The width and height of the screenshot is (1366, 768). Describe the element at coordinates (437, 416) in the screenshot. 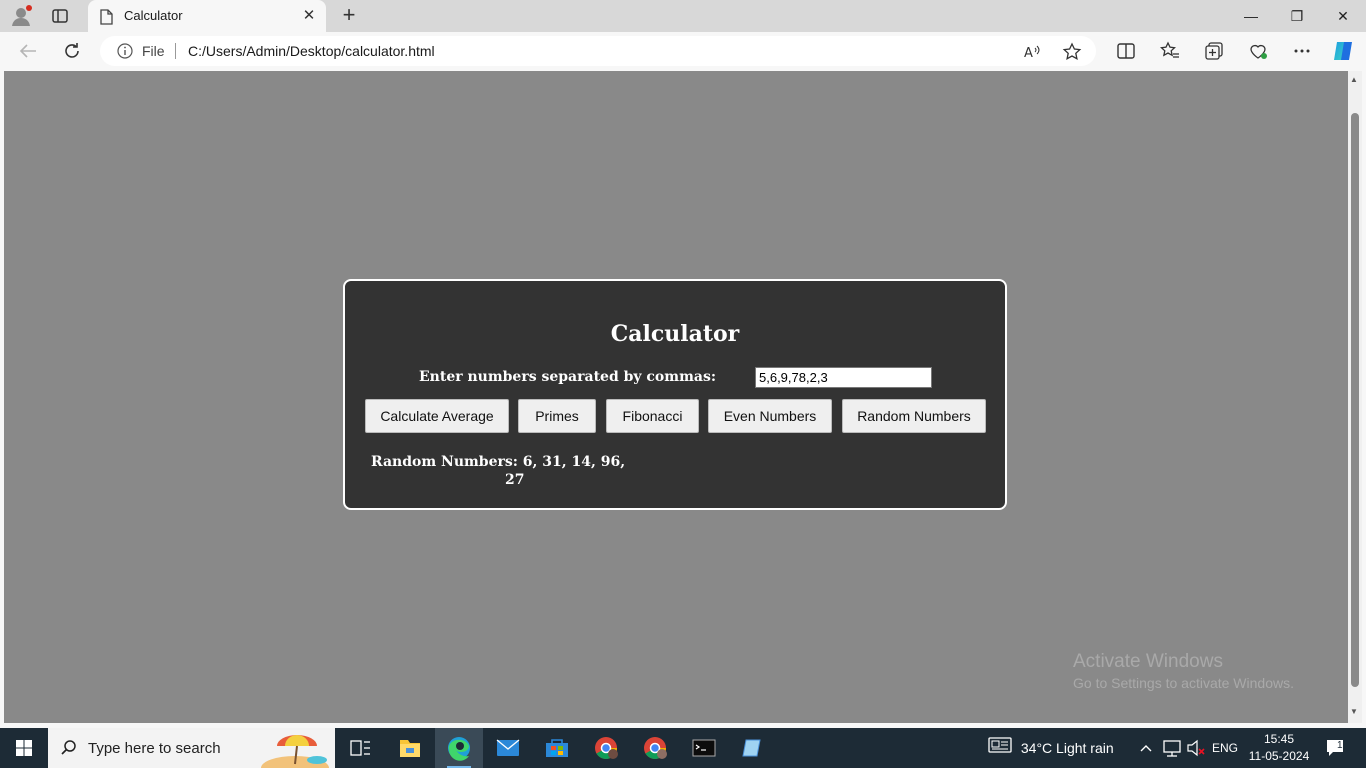

I see `calculate-average-button: Calculate Average` at that location.